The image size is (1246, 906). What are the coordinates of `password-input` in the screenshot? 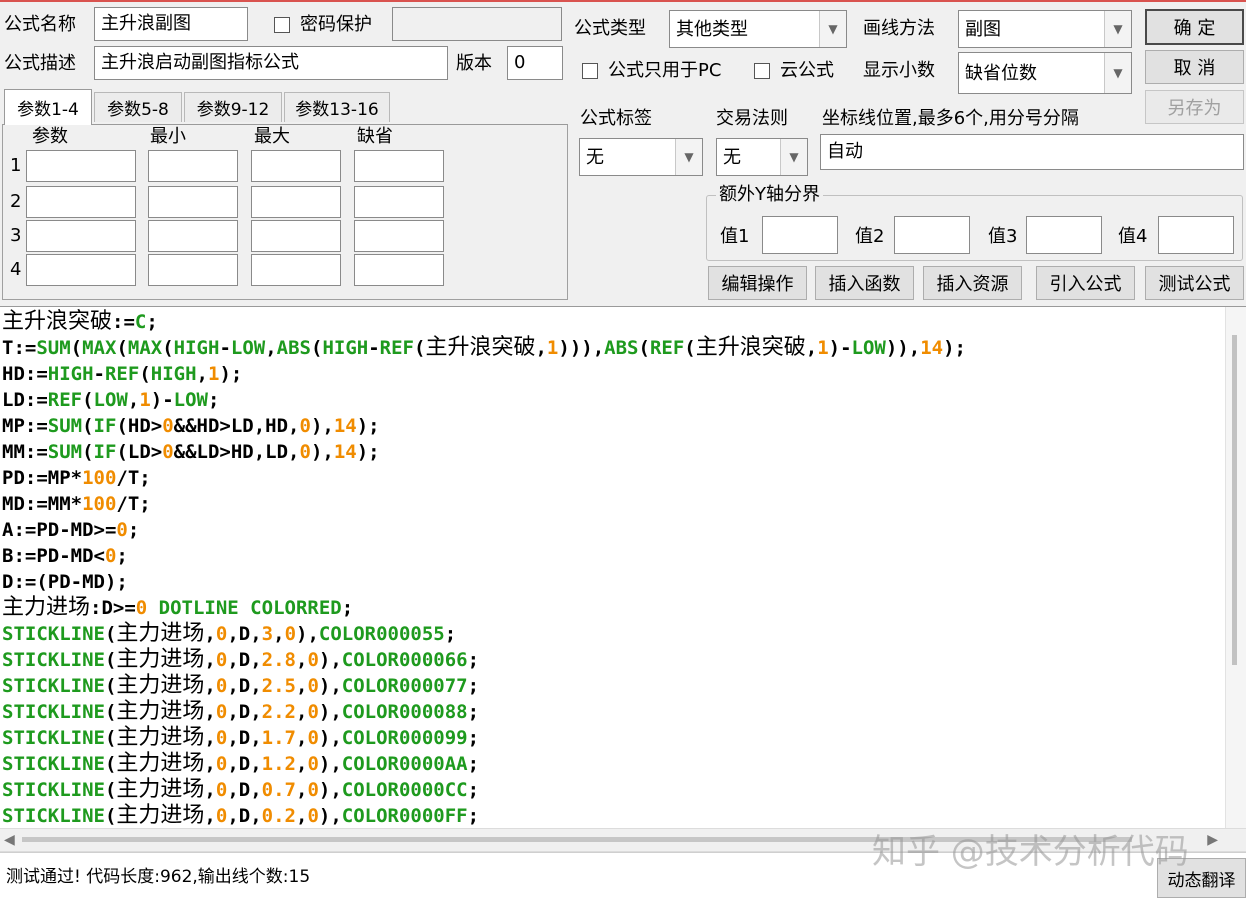 It's located at (477, 24).